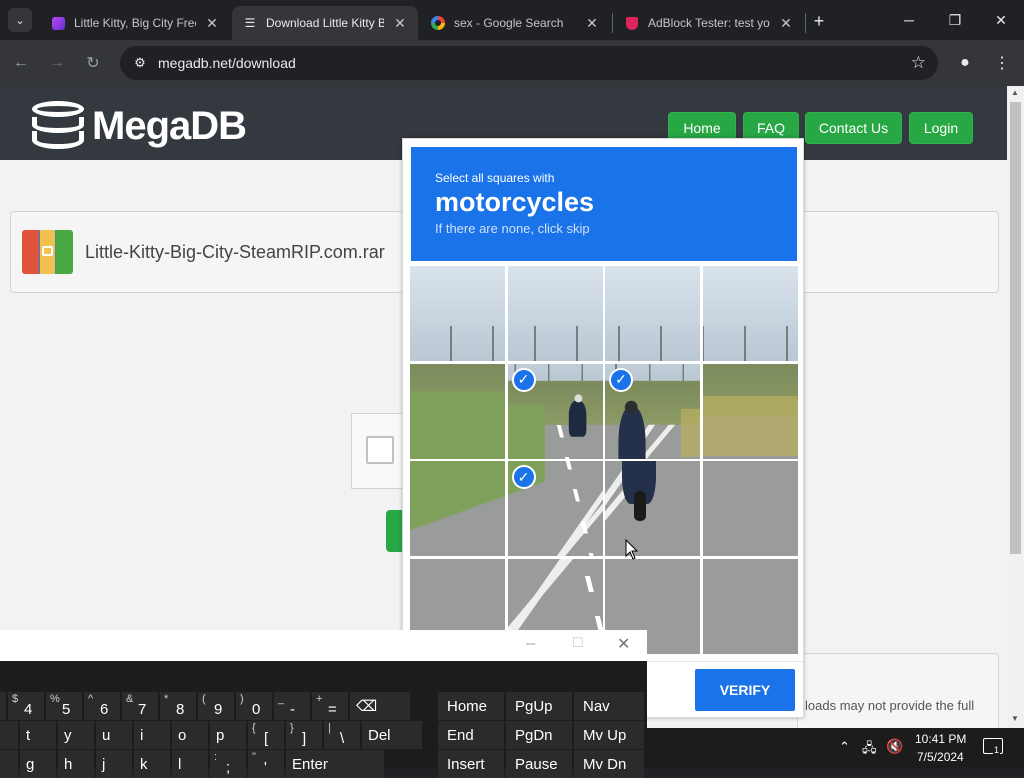 The width and height of the screenshot is (1024, 778). What do you see at coordinates (335, 764) in the screenshot?
I see `keyboard-key: Enter` at bounding box center [335, 764].